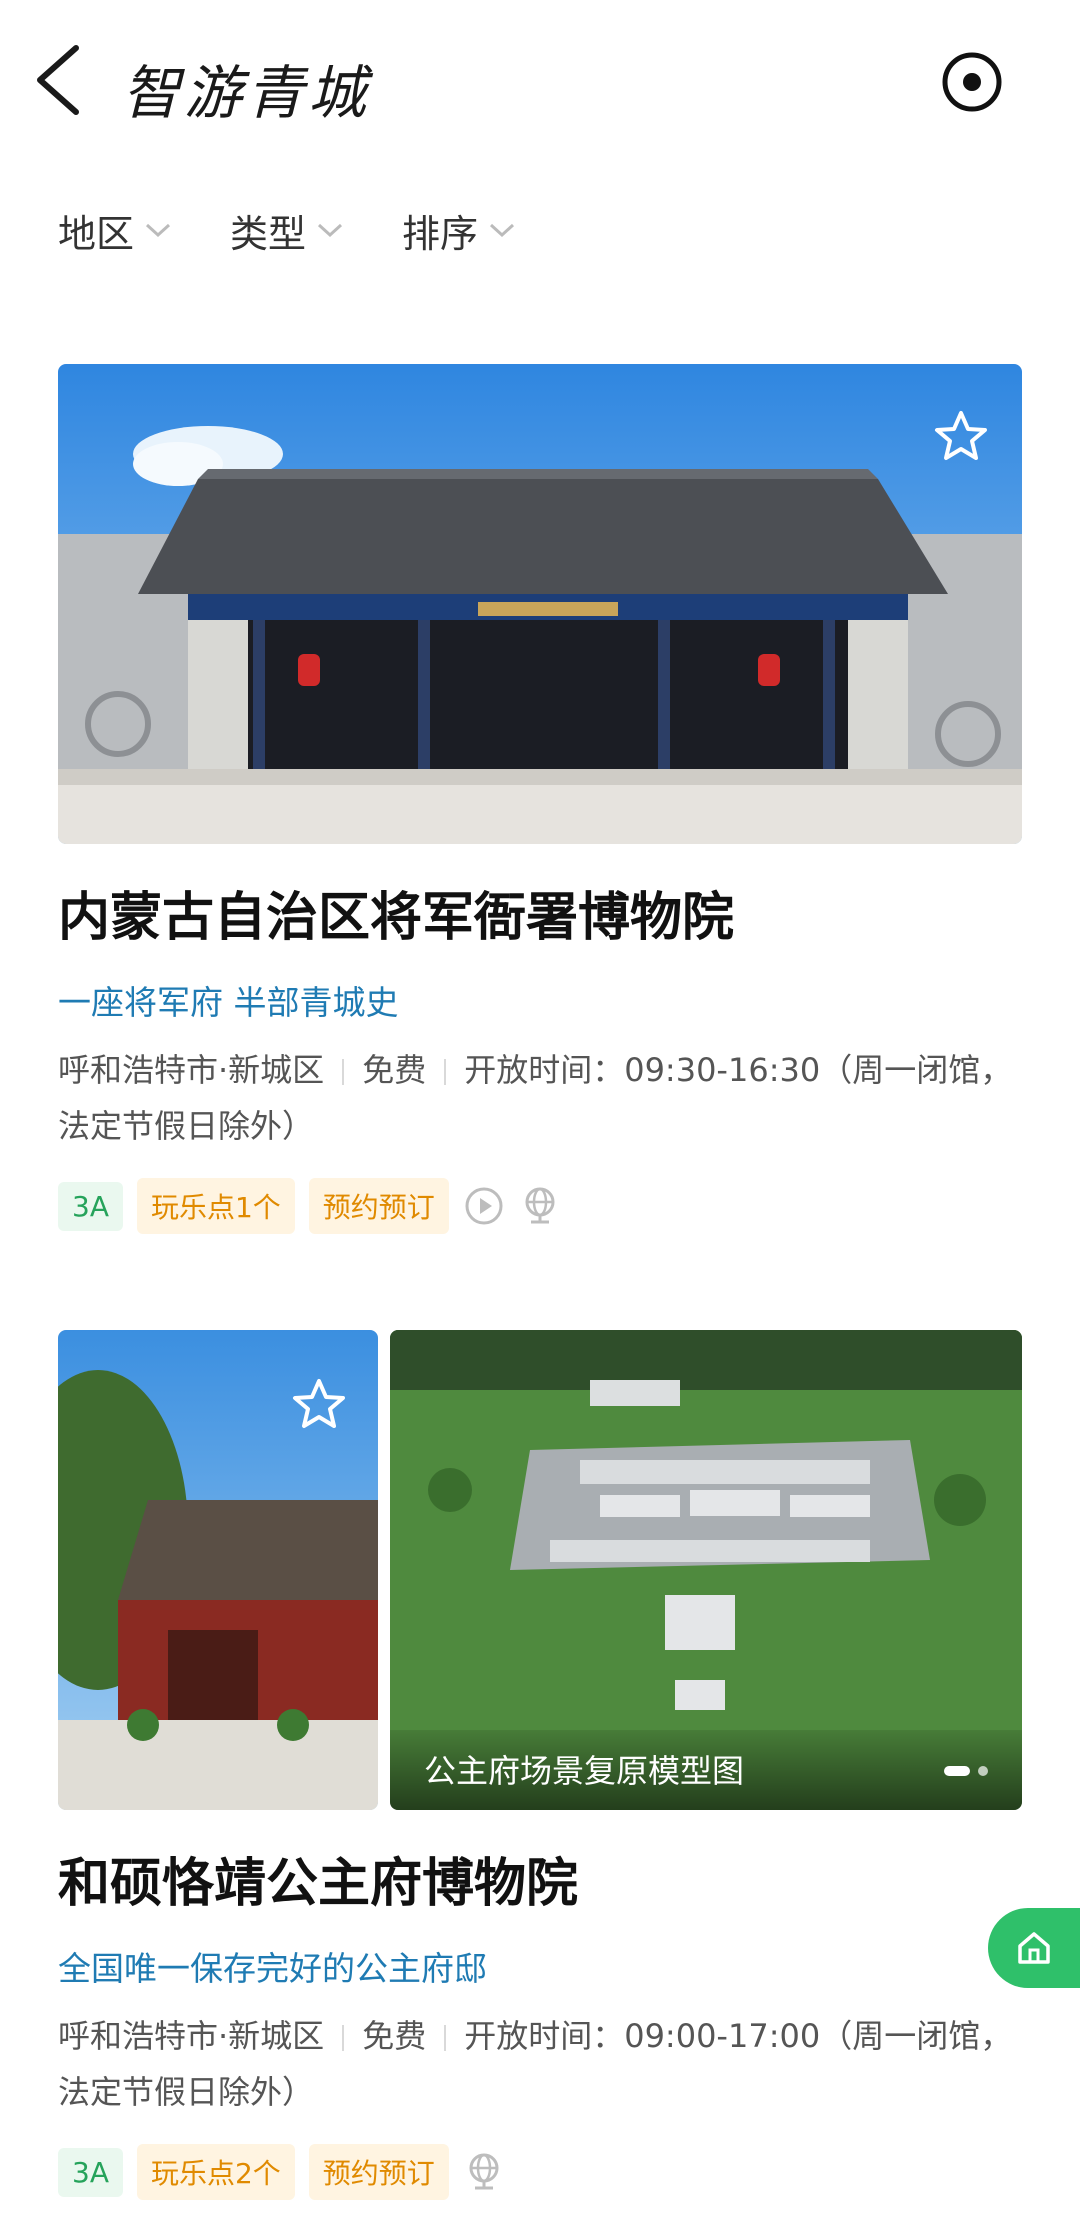  I want to click on filter-sort: 排序, so click(459, 230).